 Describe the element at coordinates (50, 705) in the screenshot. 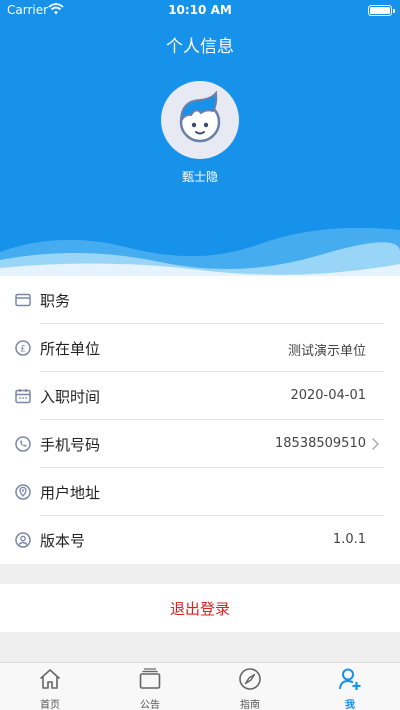

I see `tab-label: 首页` at that location.